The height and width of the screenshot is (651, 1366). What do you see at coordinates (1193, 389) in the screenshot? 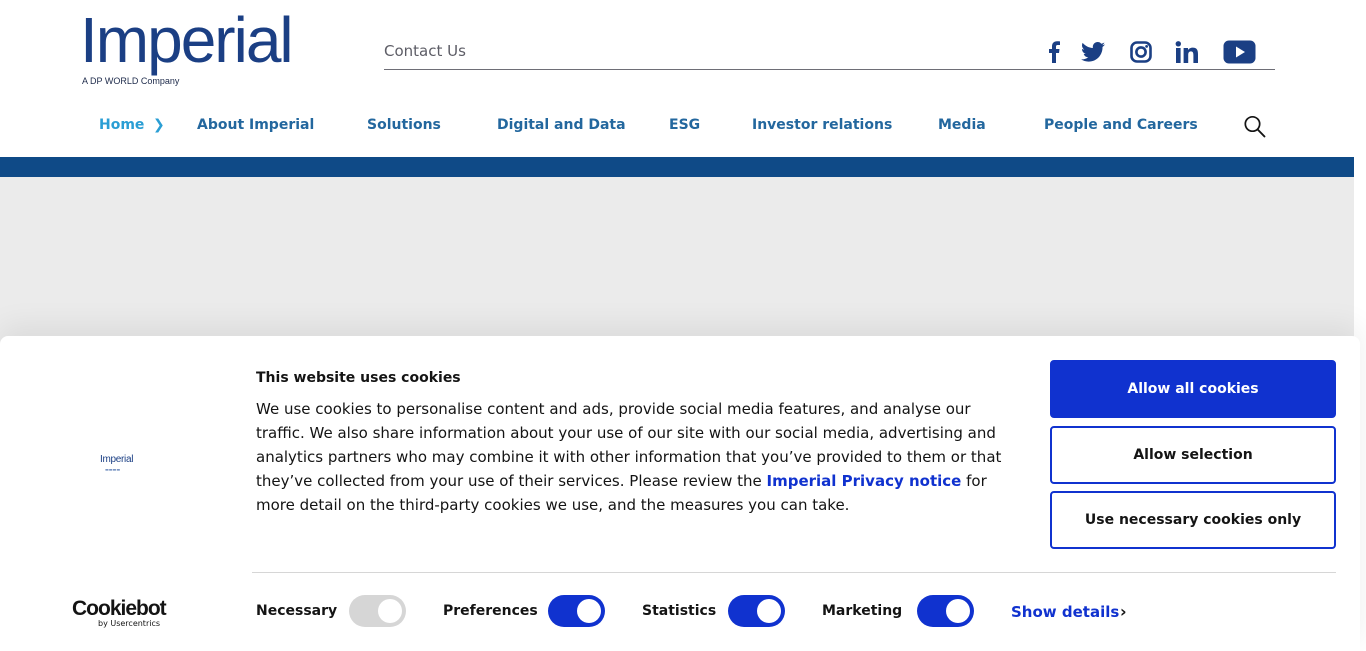
I see `allow-all-cookies-button: Allow all cookies` at bounding box center [1193, 389].